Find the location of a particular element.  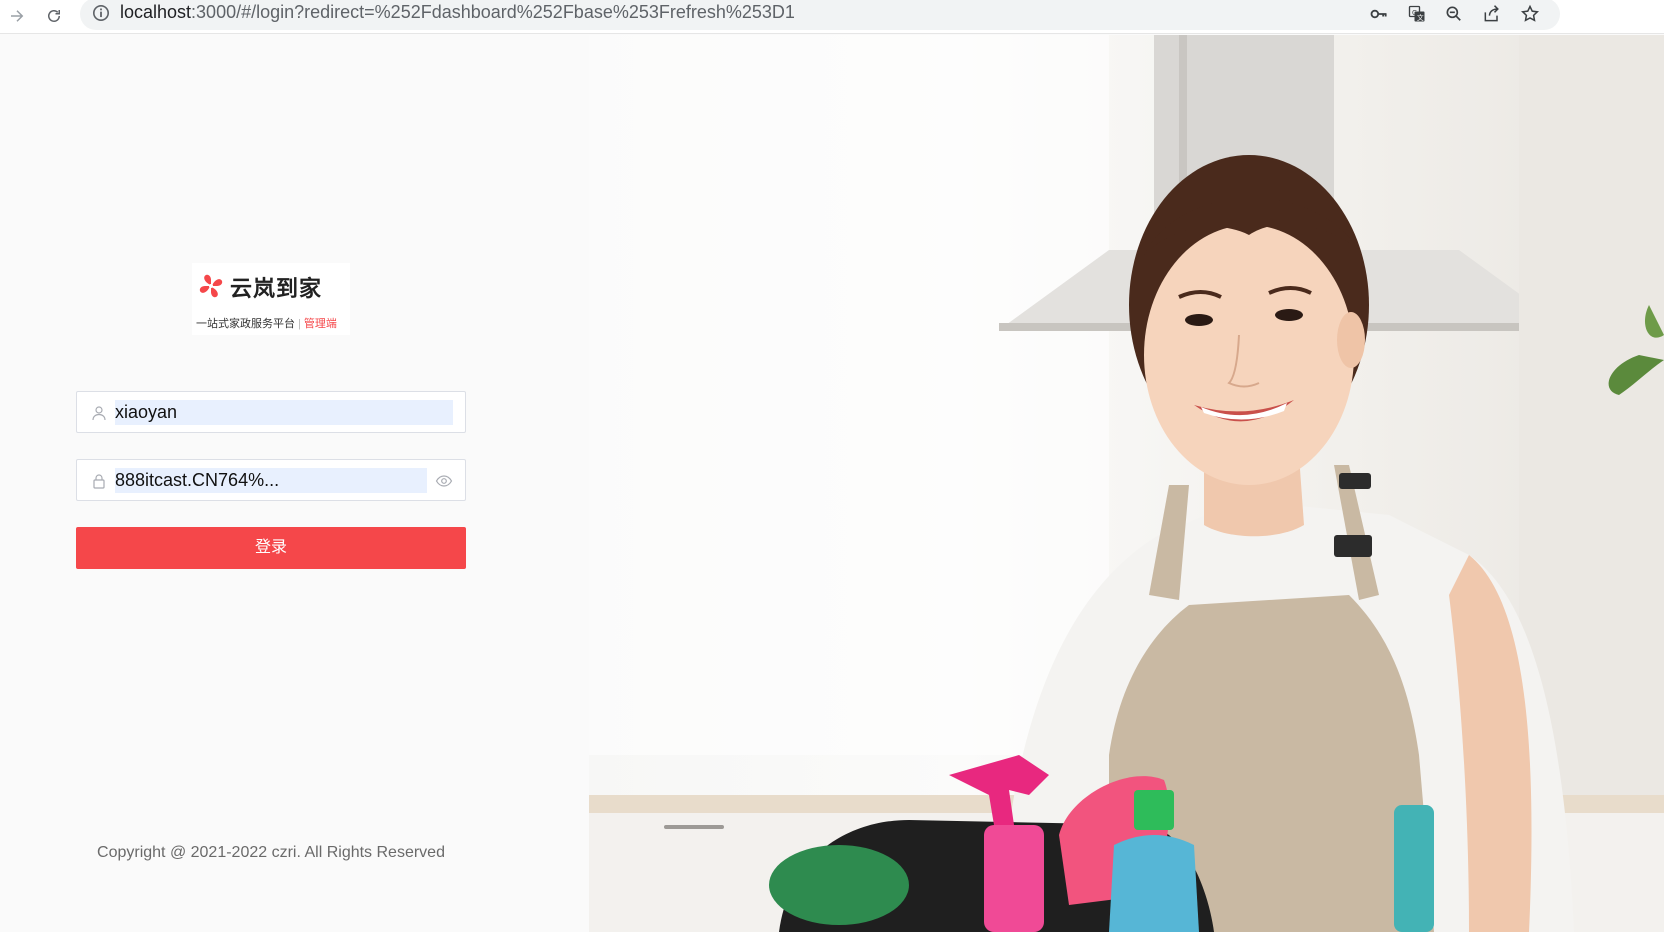

star-icon is located at coordinates (1530, 14).